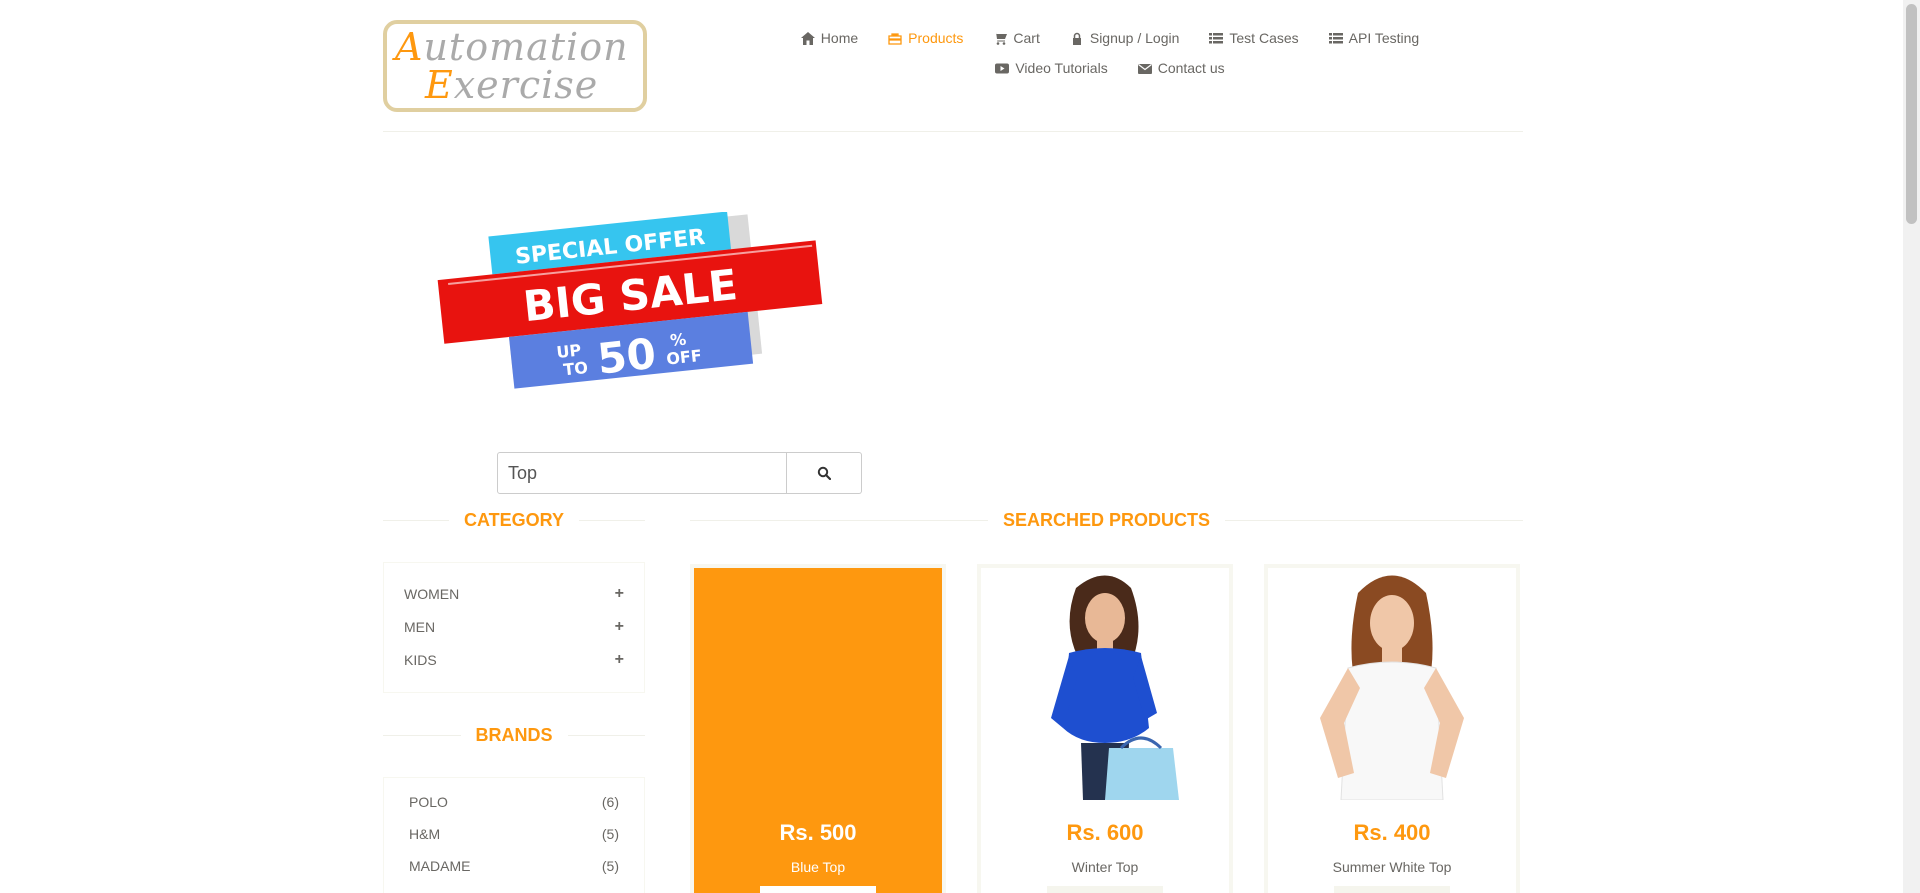 The width and height of the screenshot is (1920, 893). Describe the element at coordinates (1051, 68) in the screenshot. I see `nav-video-tutorials: Video Tutorials` at that location.